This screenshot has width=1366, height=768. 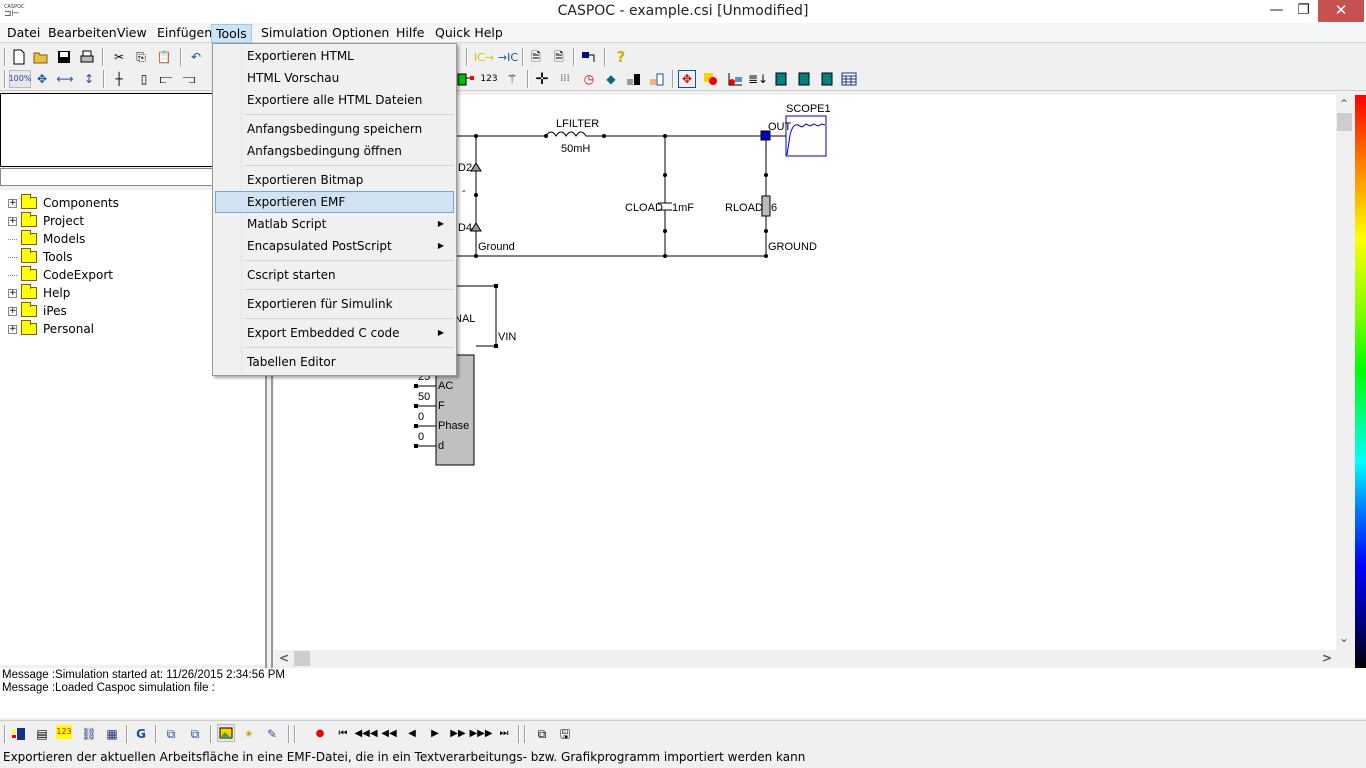 I want to click on numeric-display-icon: 123, so click(x=64, y=732).